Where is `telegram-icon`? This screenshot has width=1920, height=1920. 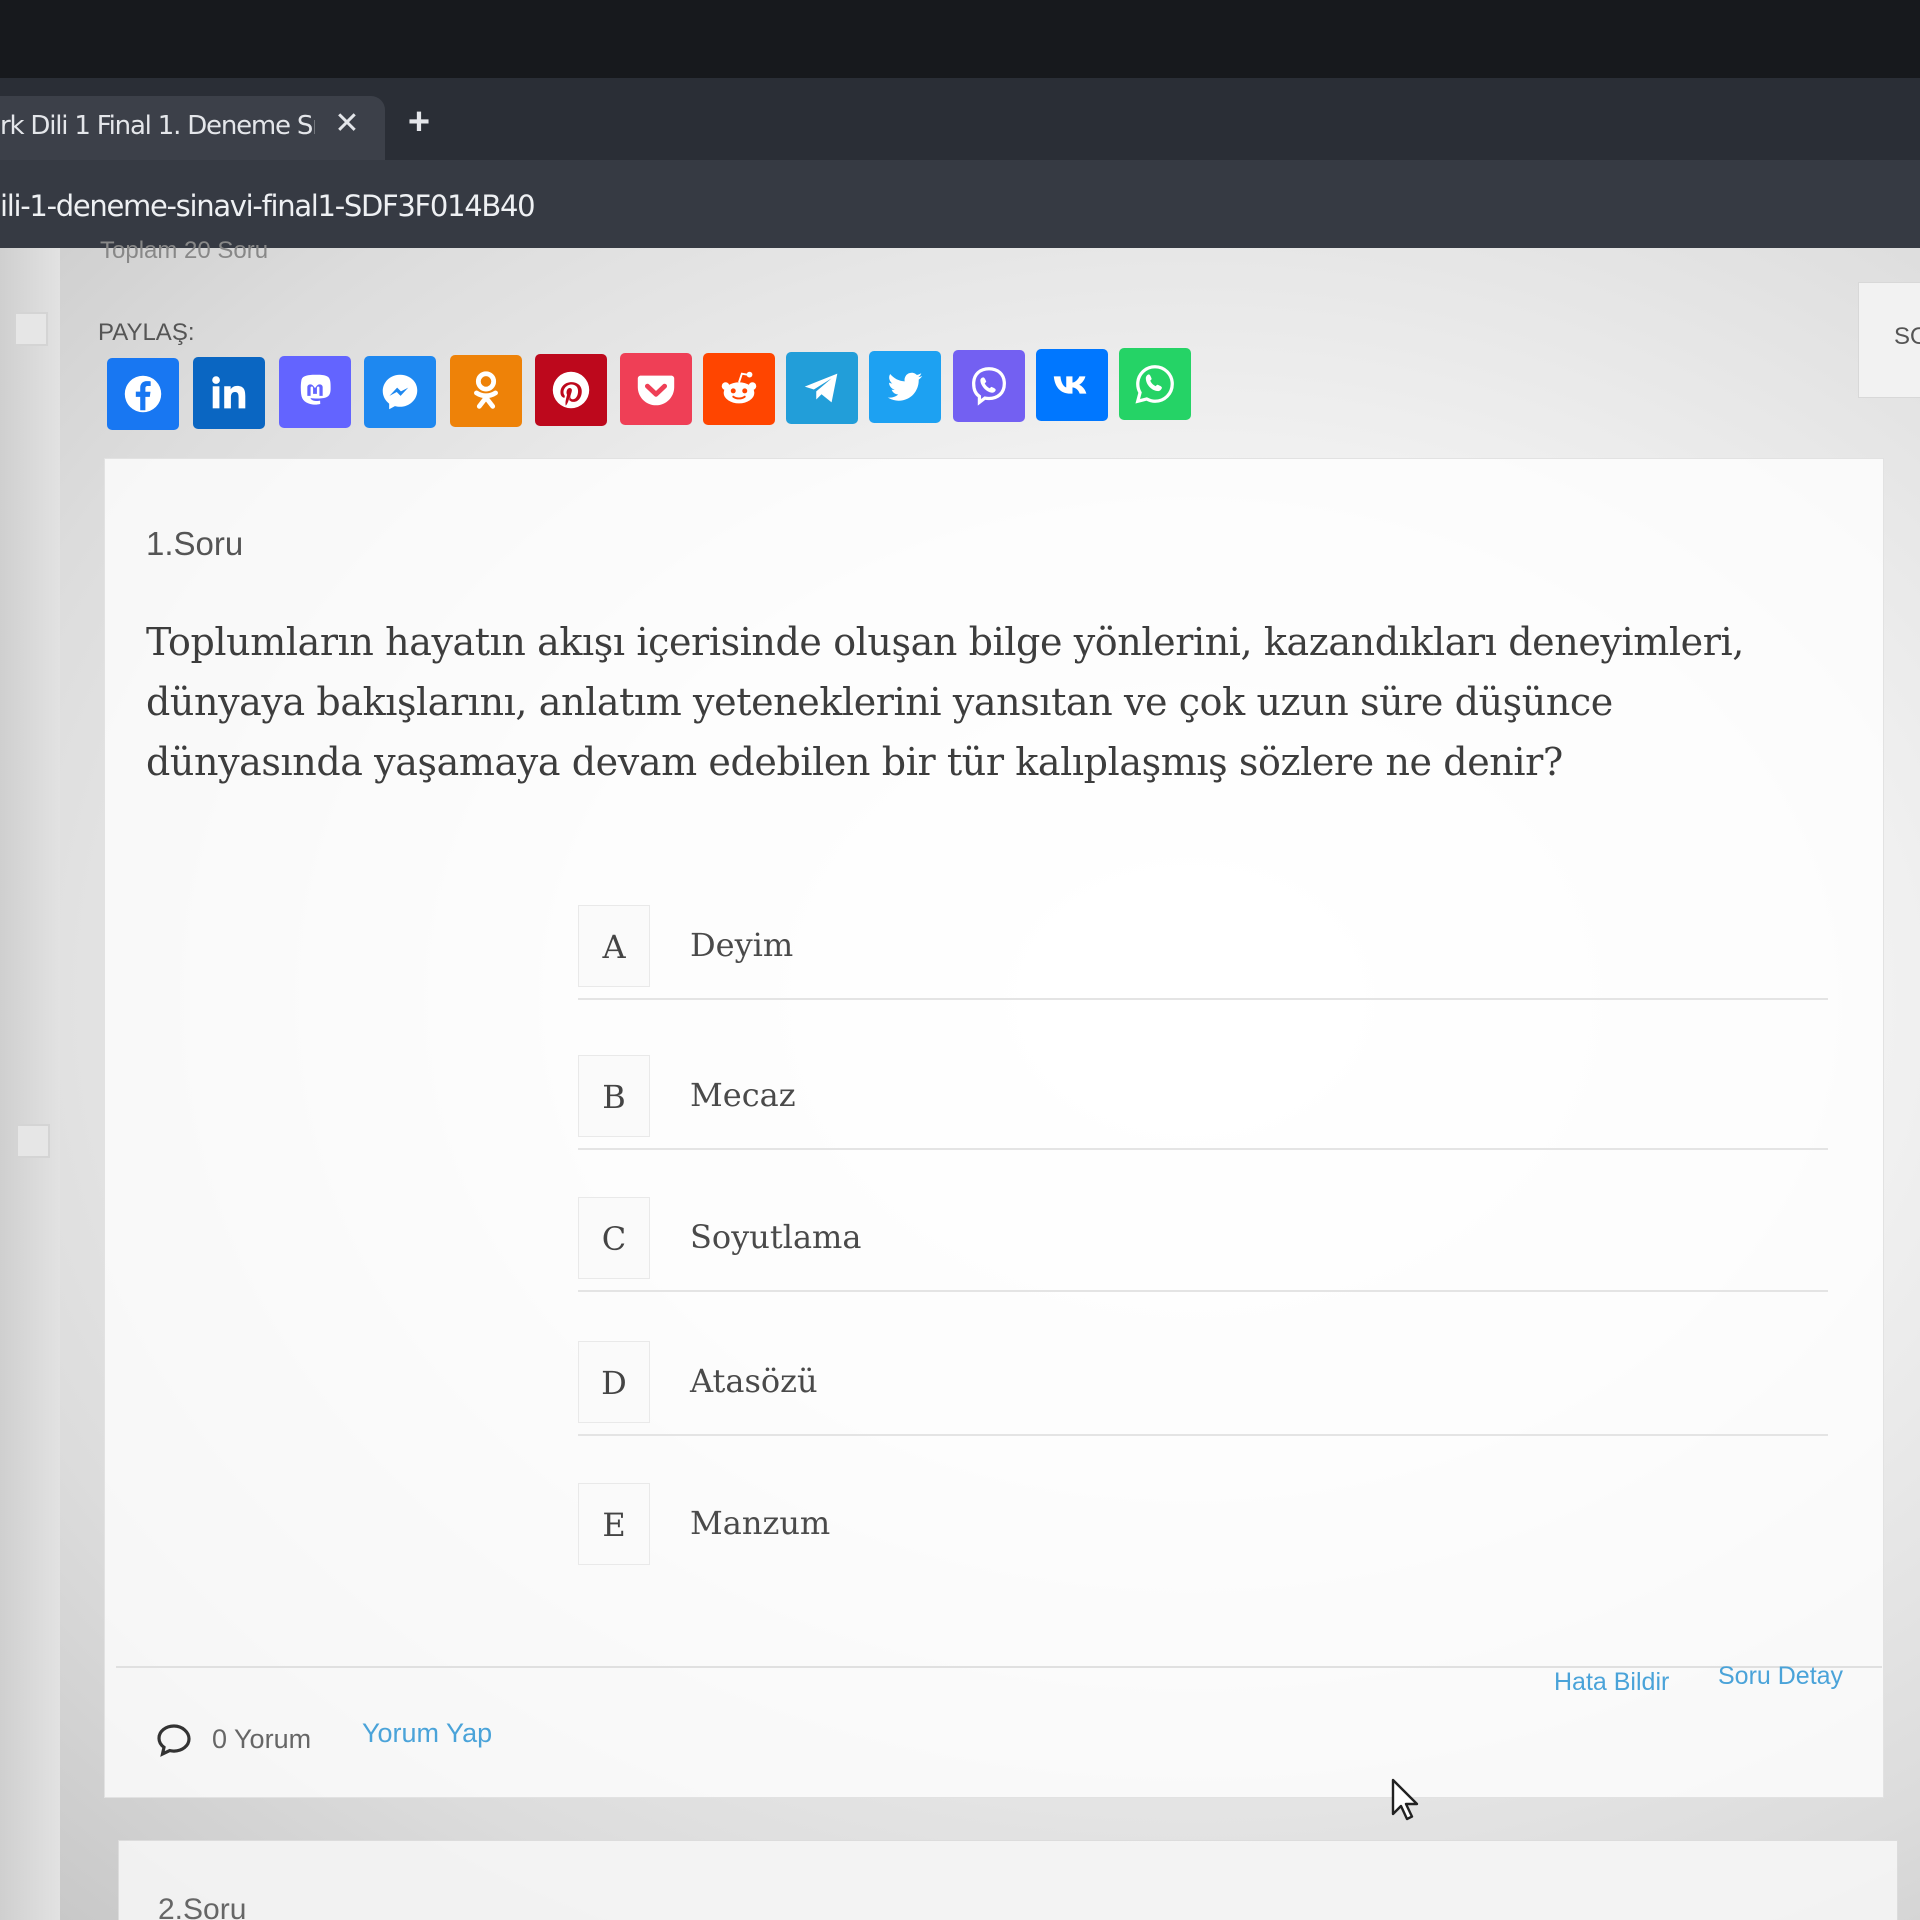
telegram-icon is located at coordinates (821, 388).